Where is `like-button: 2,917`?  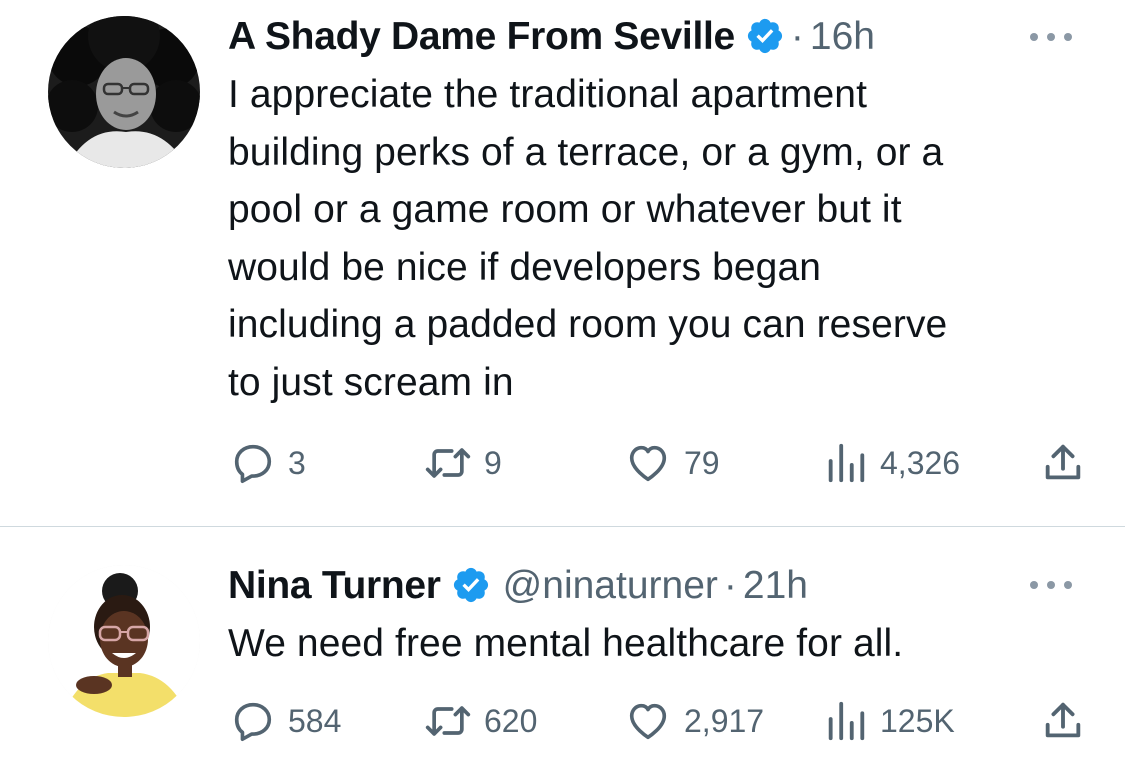 like-button: 2,917 is located at coordinates (694, 721).